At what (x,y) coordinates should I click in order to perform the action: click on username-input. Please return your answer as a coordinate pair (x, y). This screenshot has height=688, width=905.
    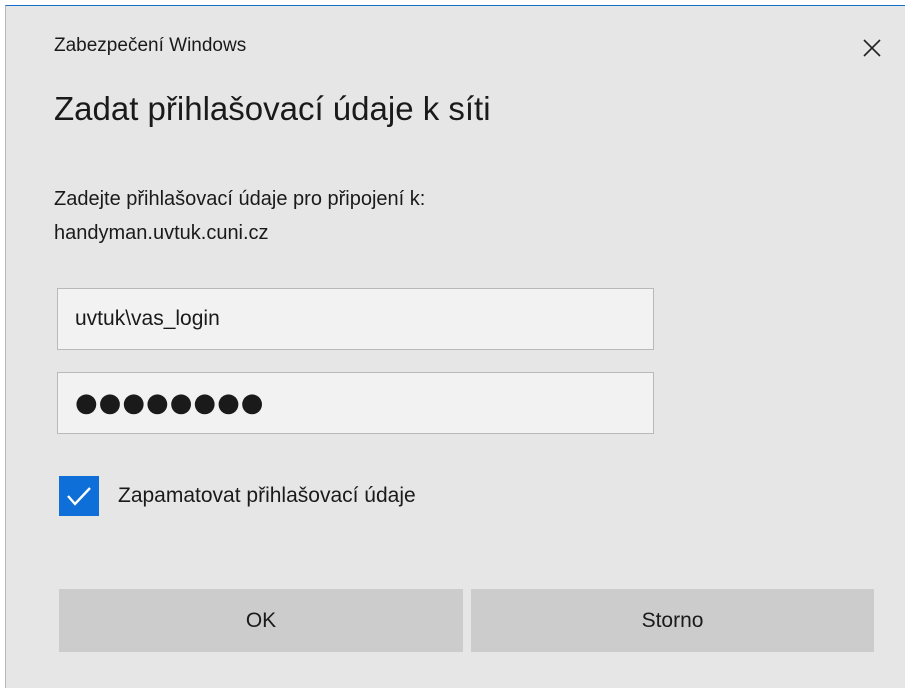
    Looking at the image, I should click on (355, 319).